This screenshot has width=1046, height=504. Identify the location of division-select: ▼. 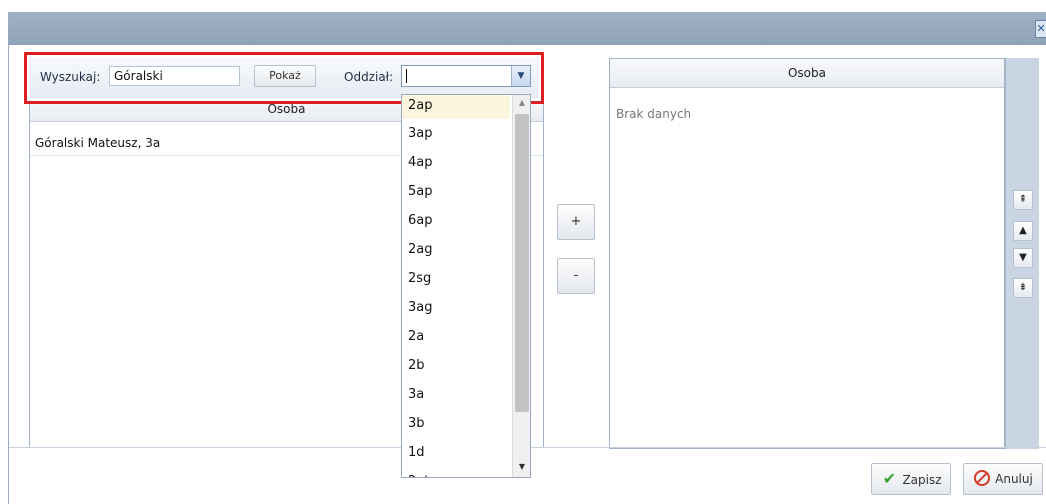
(466, 76).